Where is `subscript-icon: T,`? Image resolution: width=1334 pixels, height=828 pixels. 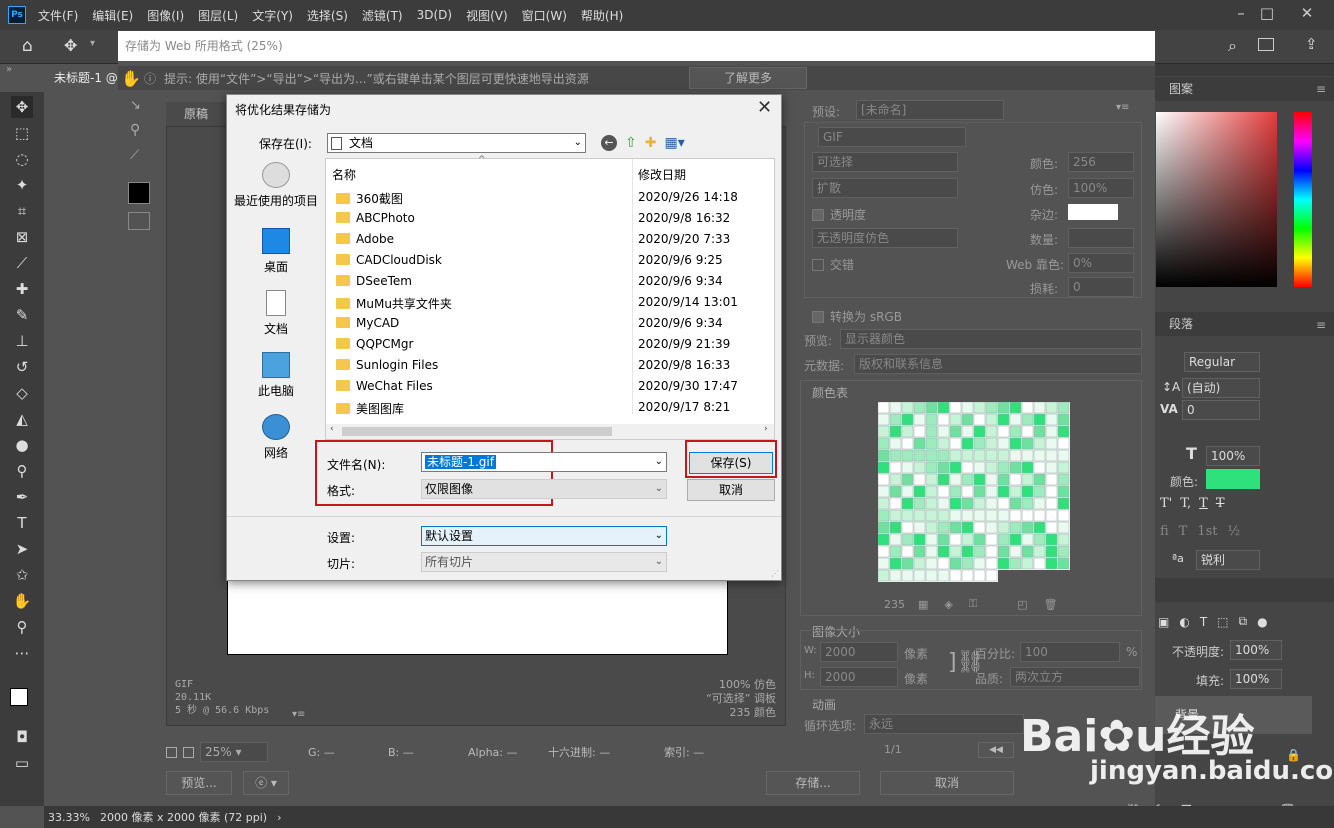
subscript-icon: T, is located at coordinates (1185, 503).